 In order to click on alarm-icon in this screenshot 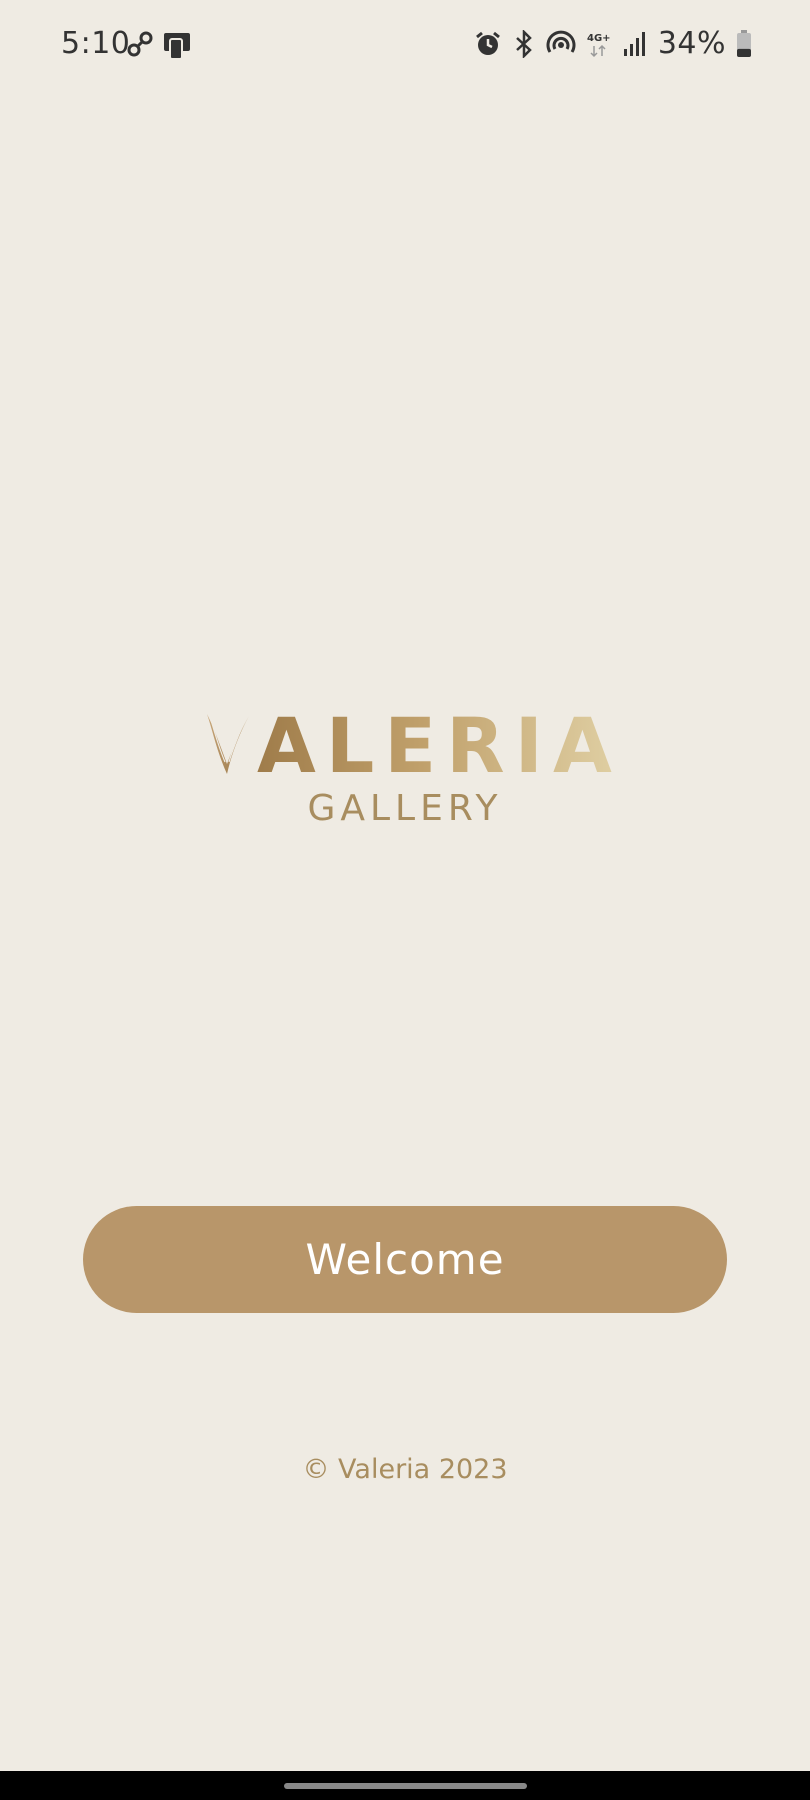, I will do `click(488, 44)`.